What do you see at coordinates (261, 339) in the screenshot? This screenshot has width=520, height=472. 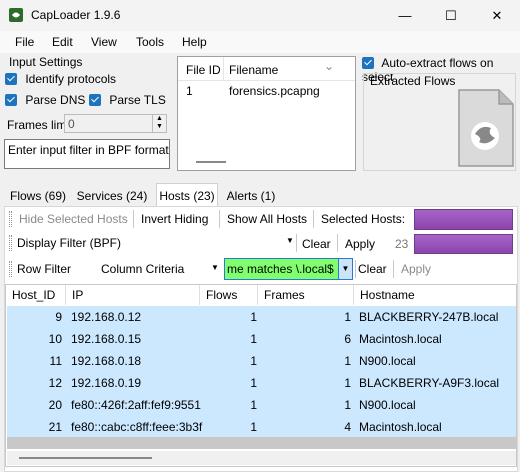 I see `table-row: 10 192.168.0.15 1 6 Macintosh.local` at bounding box center [261, 339].